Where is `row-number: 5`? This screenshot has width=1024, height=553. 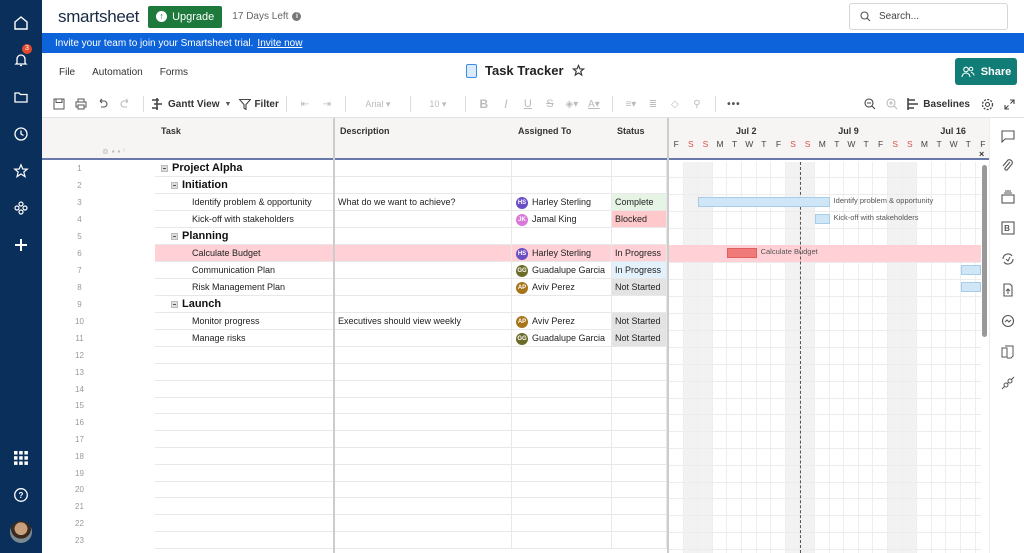
row-number: 5 is located at coordinates (98, 236).